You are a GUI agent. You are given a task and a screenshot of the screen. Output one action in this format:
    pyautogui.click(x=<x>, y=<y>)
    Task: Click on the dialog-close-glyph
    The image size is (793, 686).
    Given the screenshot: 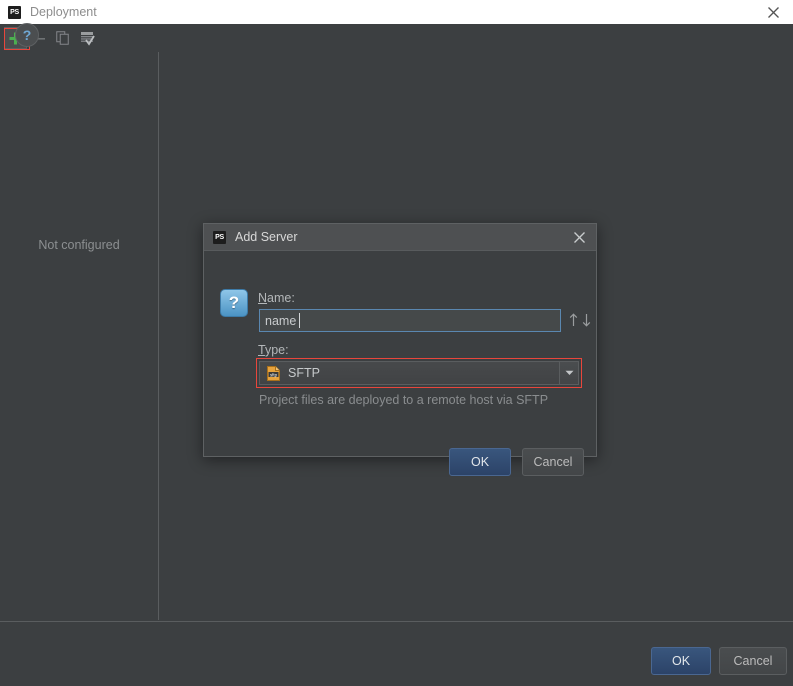 What is the action you would take?
    pyautogui.click(x=579, y=237)
    